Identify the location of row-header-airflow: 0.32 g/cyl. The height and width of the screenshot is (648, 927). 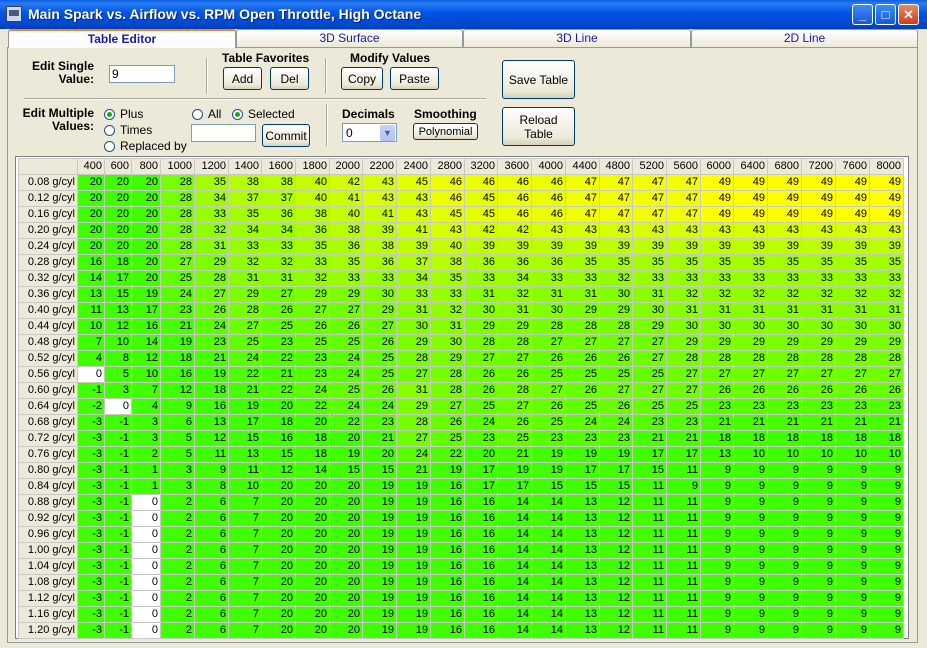
(48, 278).